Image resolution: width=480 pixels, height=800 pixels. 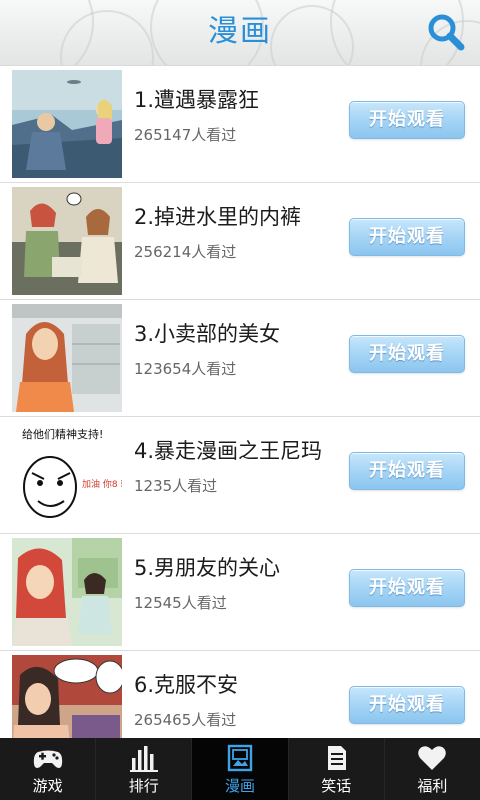 I want to click on tab-label: 福利, so click(x=432, y=786).